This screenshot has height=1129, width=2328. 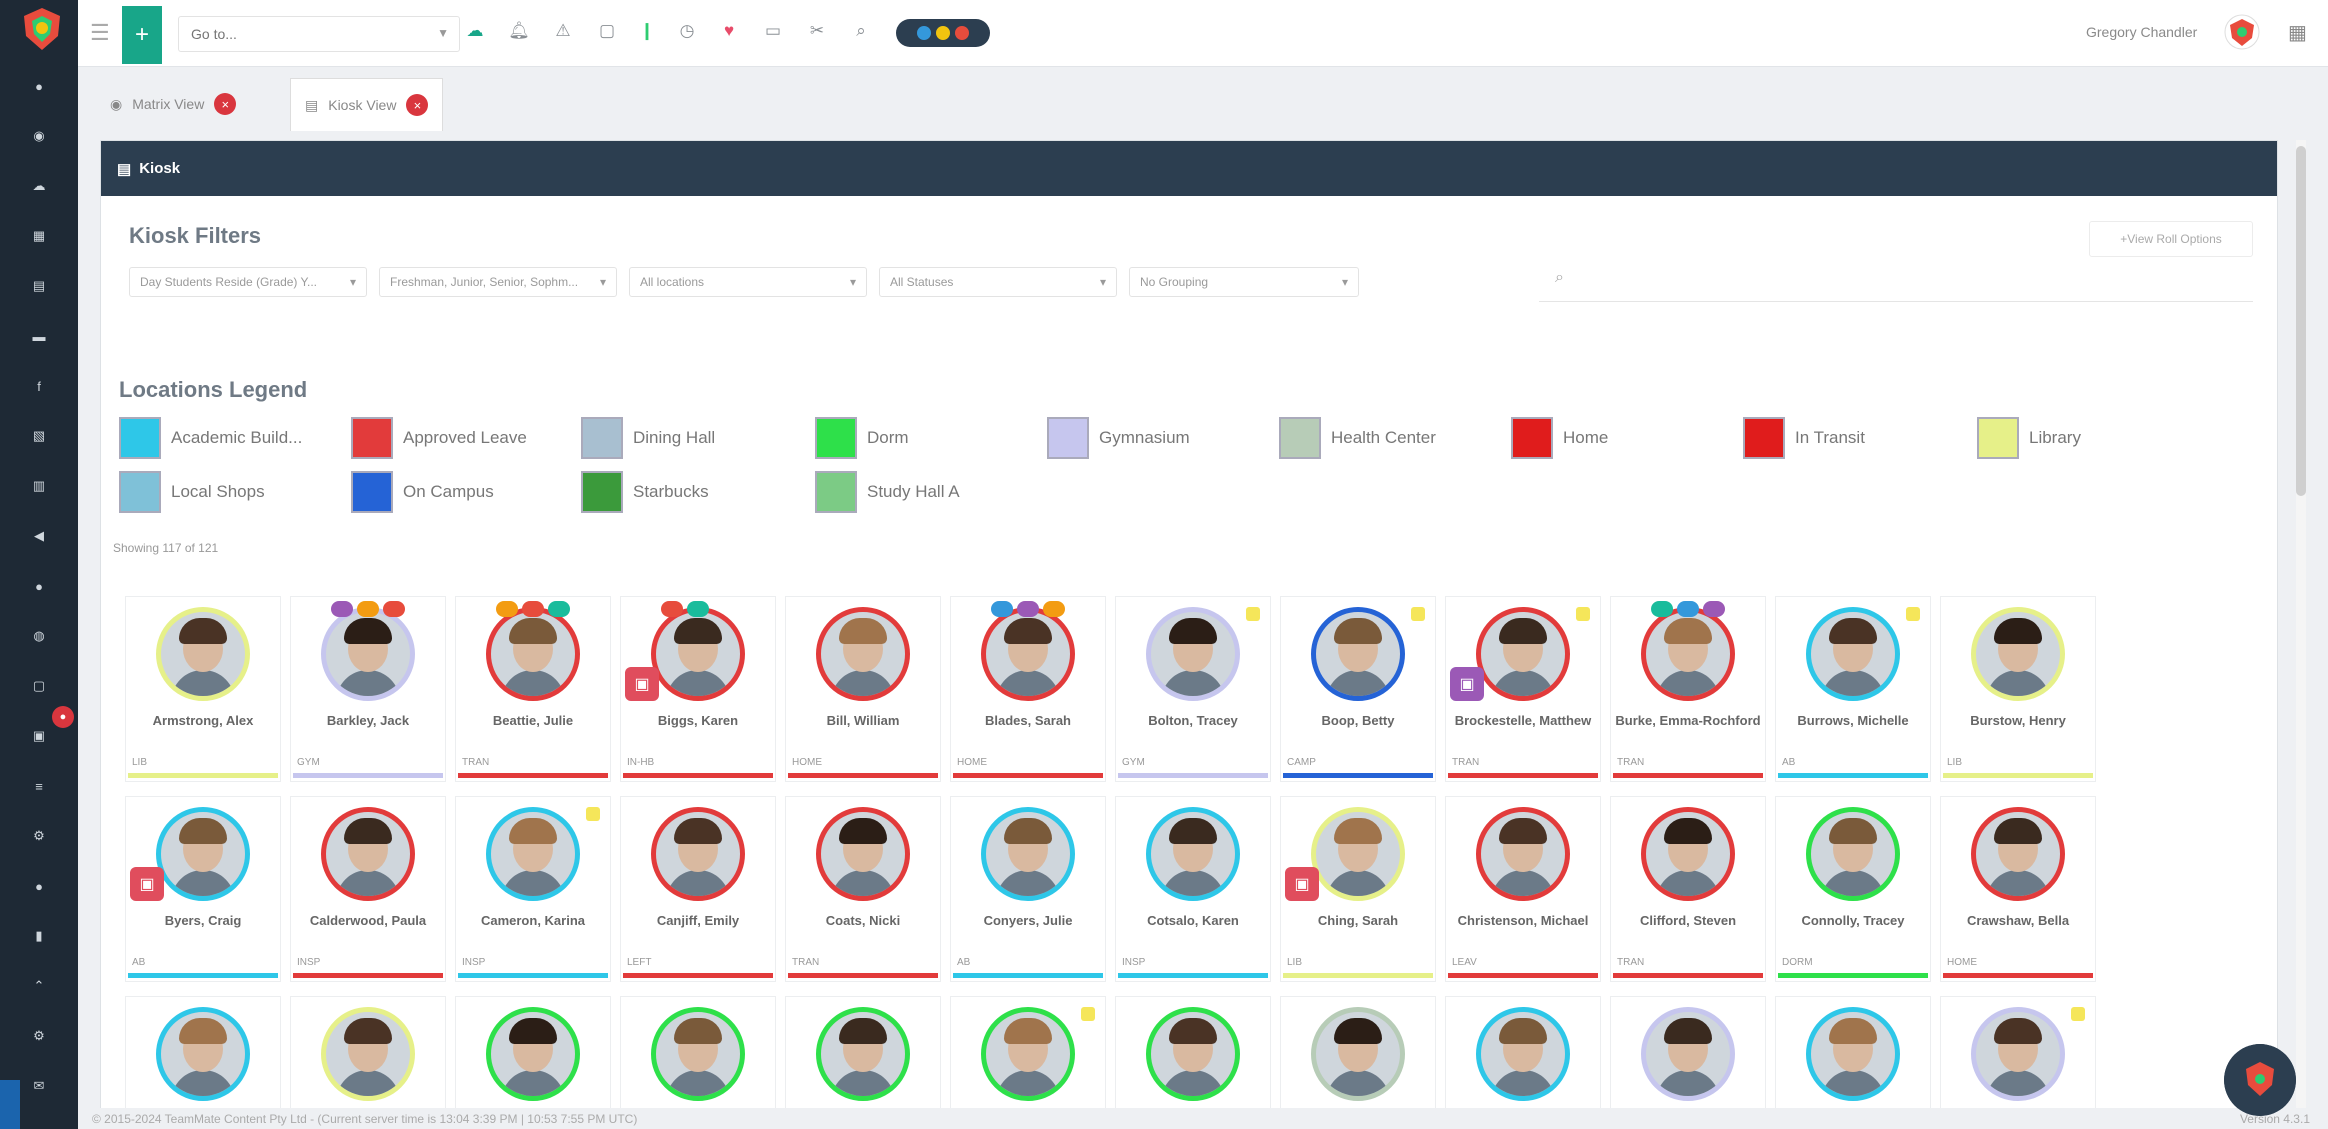 What do you see at coordinates (817, 31) in the screenshot?
I see `wand-icon: ✂` at bounding box center [817, 31].